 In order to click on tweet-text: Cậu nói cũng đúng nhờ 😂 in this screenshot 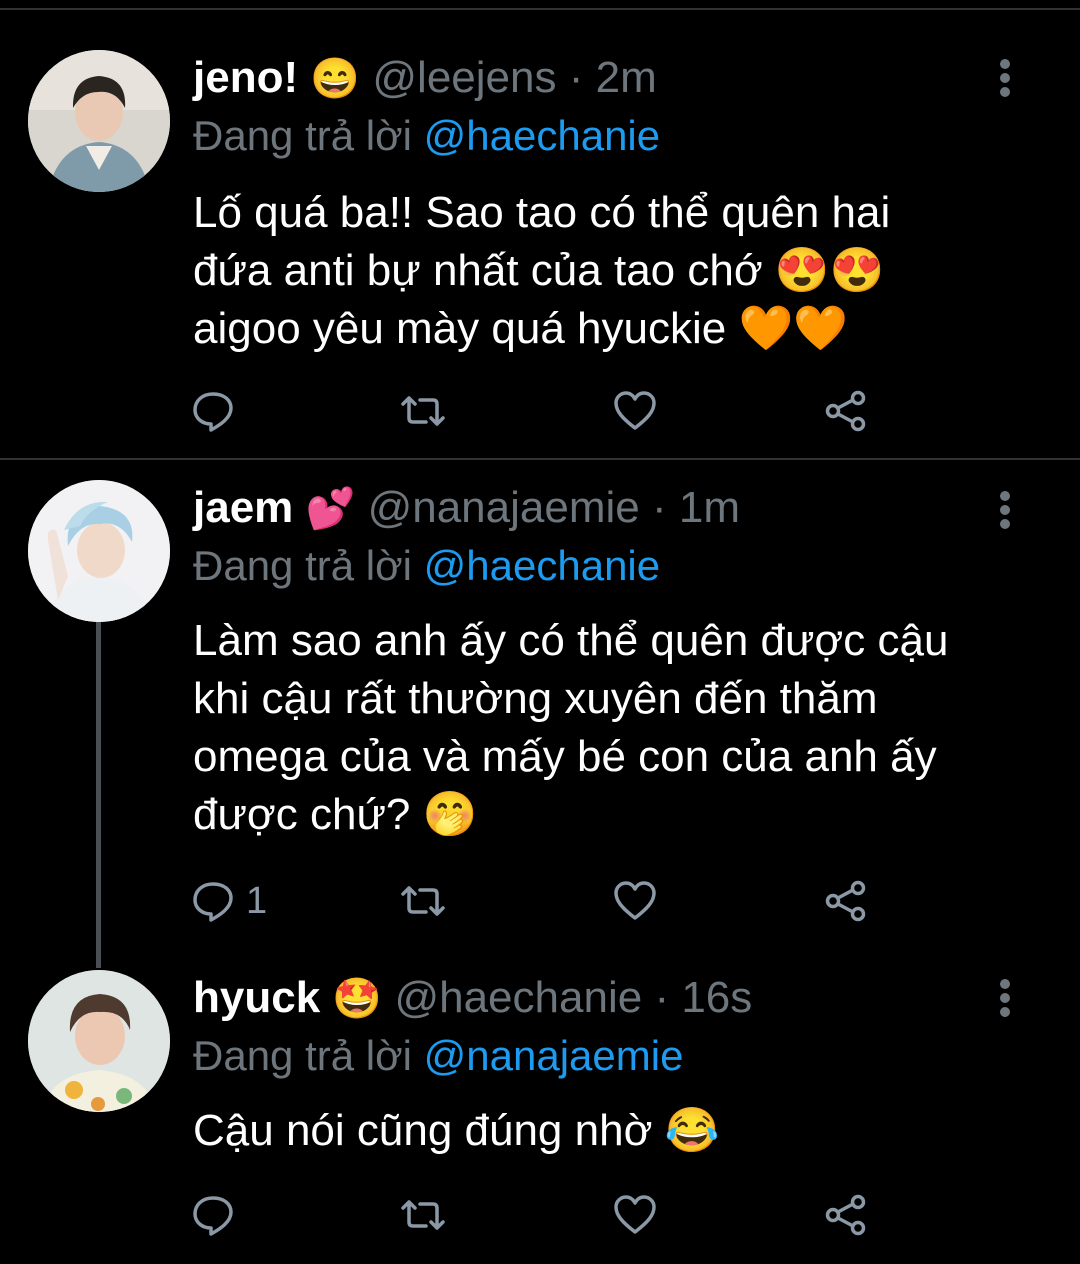, I will do `click(613, 1131)`.